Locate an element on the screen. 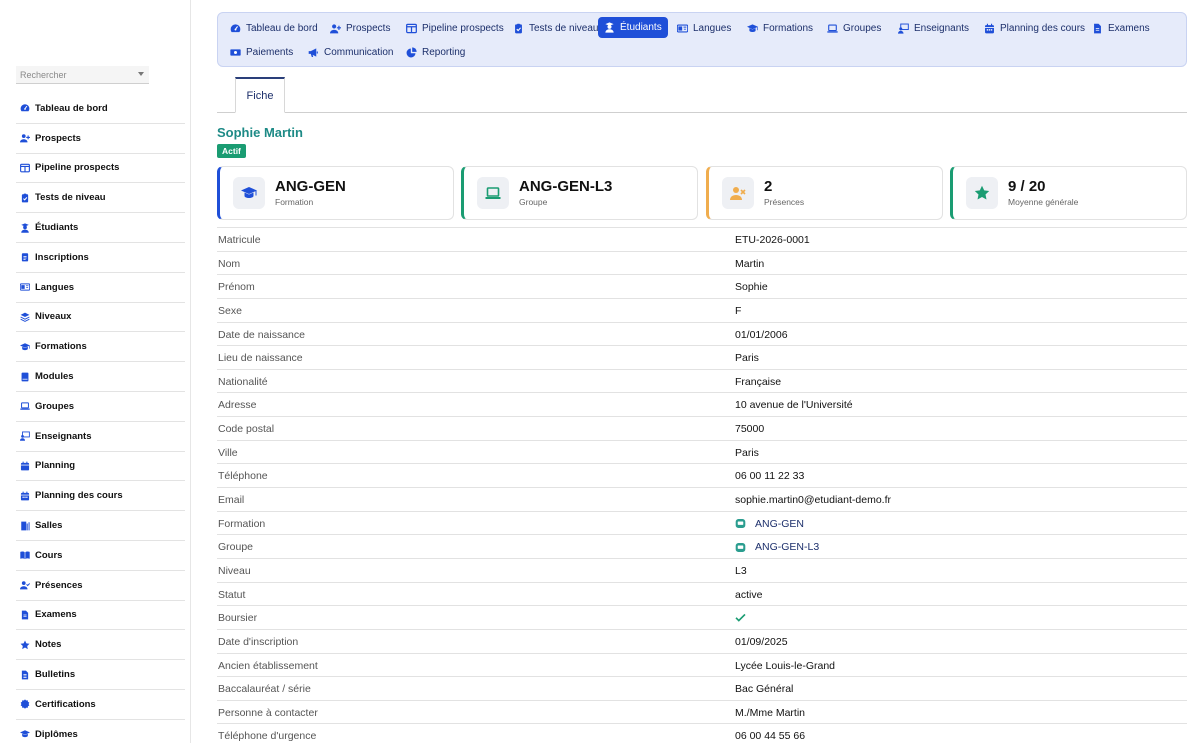  tab-bar: Fiche is located at coordinates (702, 95).